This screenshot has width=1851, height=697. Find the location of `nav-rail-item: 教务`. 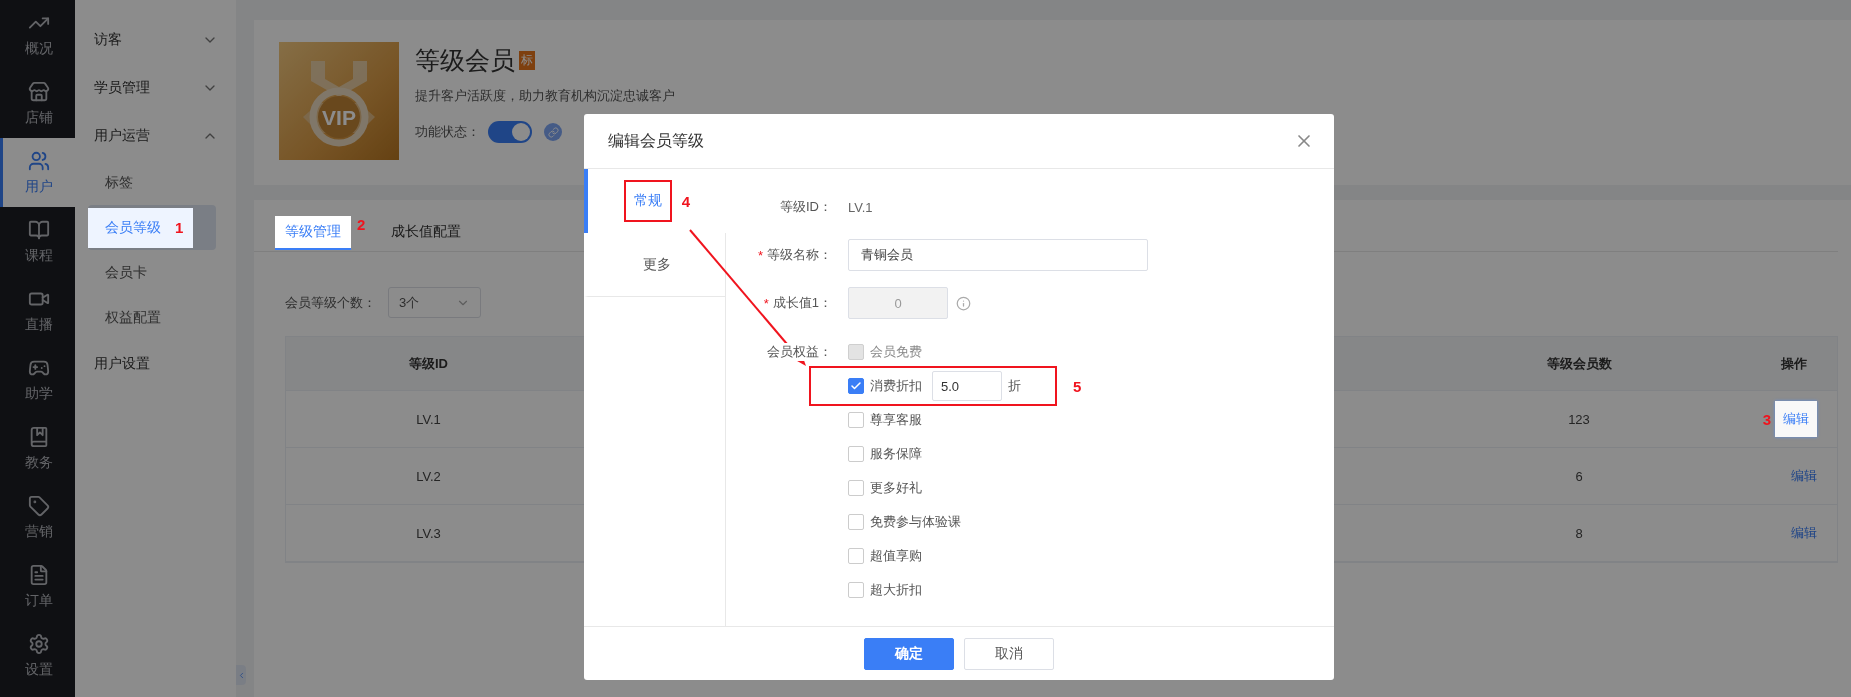

nav-rail-item: 教务 is located at coordinates (37, 448).